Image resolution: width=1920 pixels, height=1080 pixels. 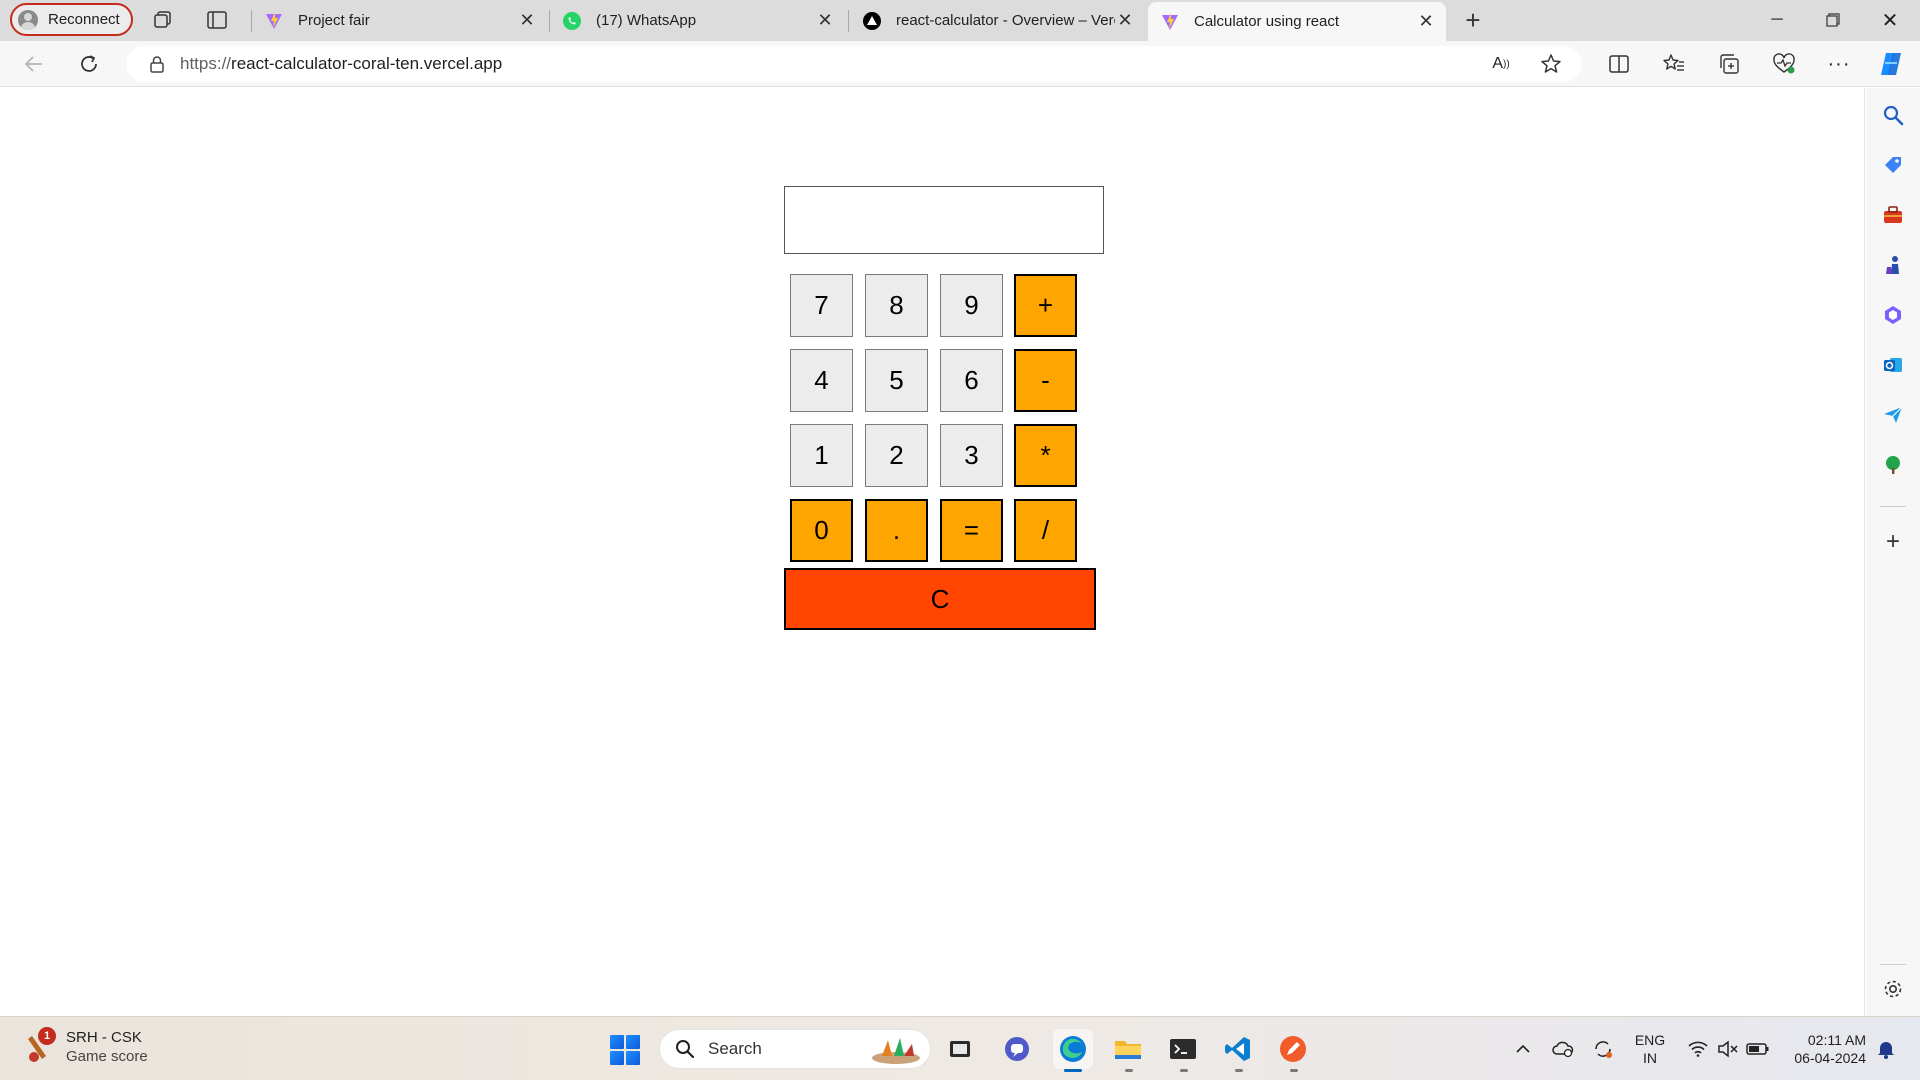 What do you see at coordinates (1501, 64) in the screenshot?
I see `read-aloud-icon: A))` at bounding box center [1501, 64].